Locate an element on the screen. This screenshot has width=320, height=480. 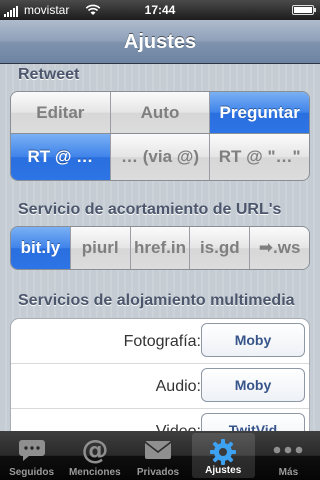
status-bar: movistar 17:44 is located at coordinates (160, 10).